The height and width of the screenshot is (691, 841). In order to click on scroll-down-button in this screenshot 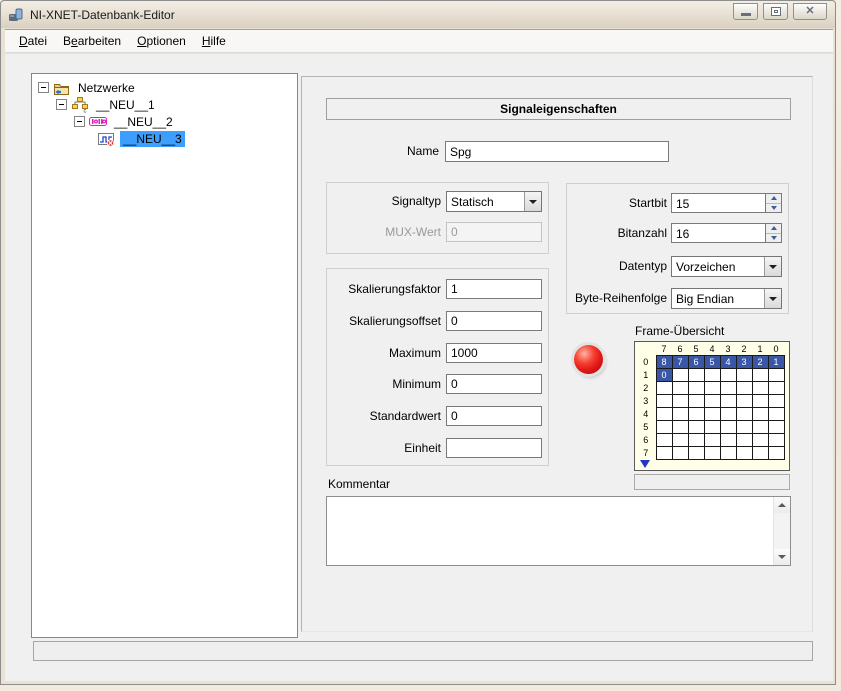, I will do `click(782, 557)`.